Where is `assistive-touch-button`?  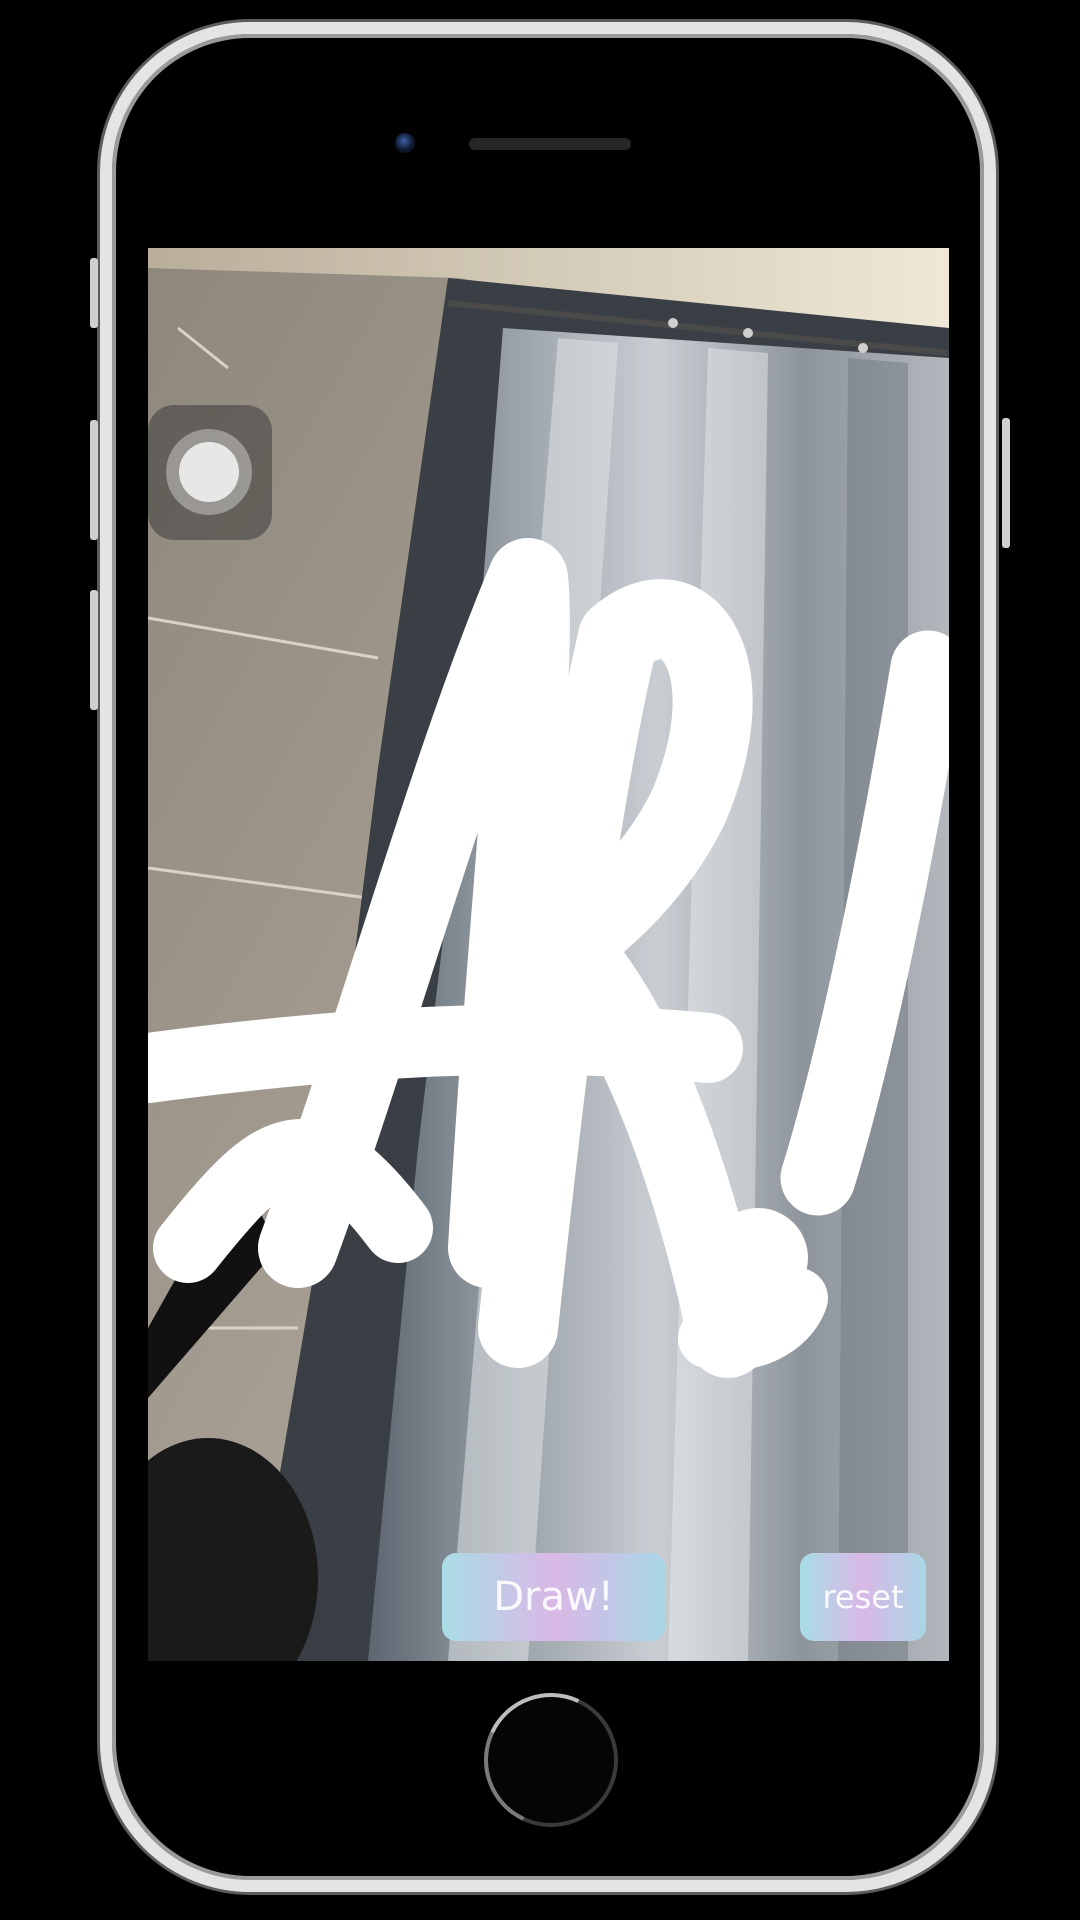 assistive-touch-button is located at coordinates (210, 472).